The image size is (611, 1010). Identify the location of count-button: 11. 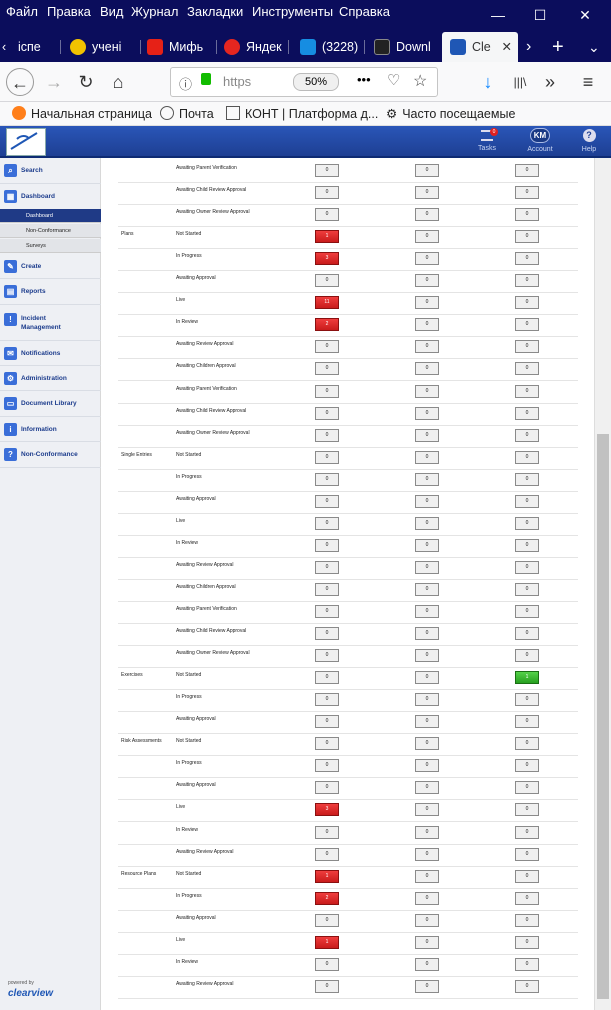
(327, 303).